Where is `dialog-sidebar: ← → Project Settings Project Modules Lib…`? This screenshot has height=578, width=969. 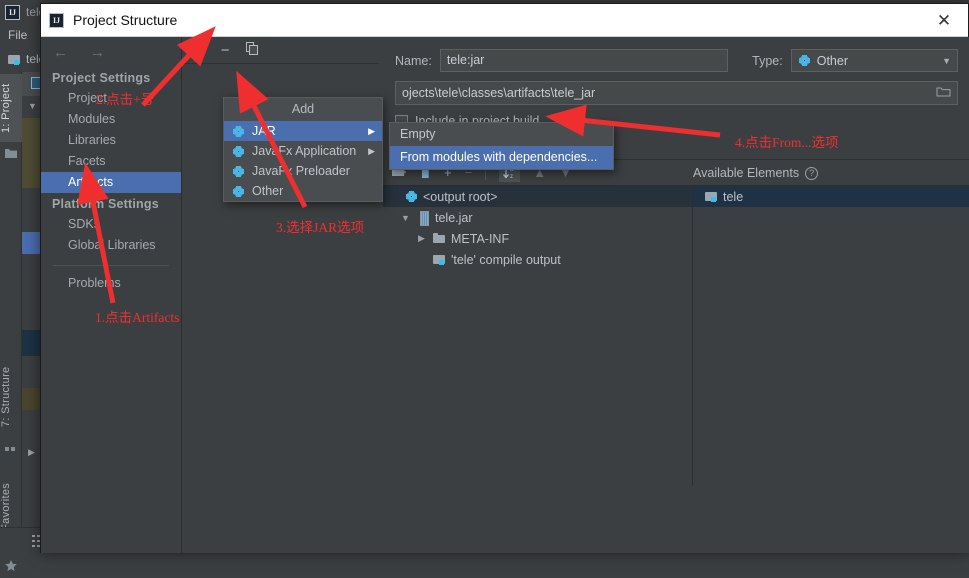
dialog-sidebar: ← → Project Settings Project Modules Lib… is located at coordinates (111, 295).